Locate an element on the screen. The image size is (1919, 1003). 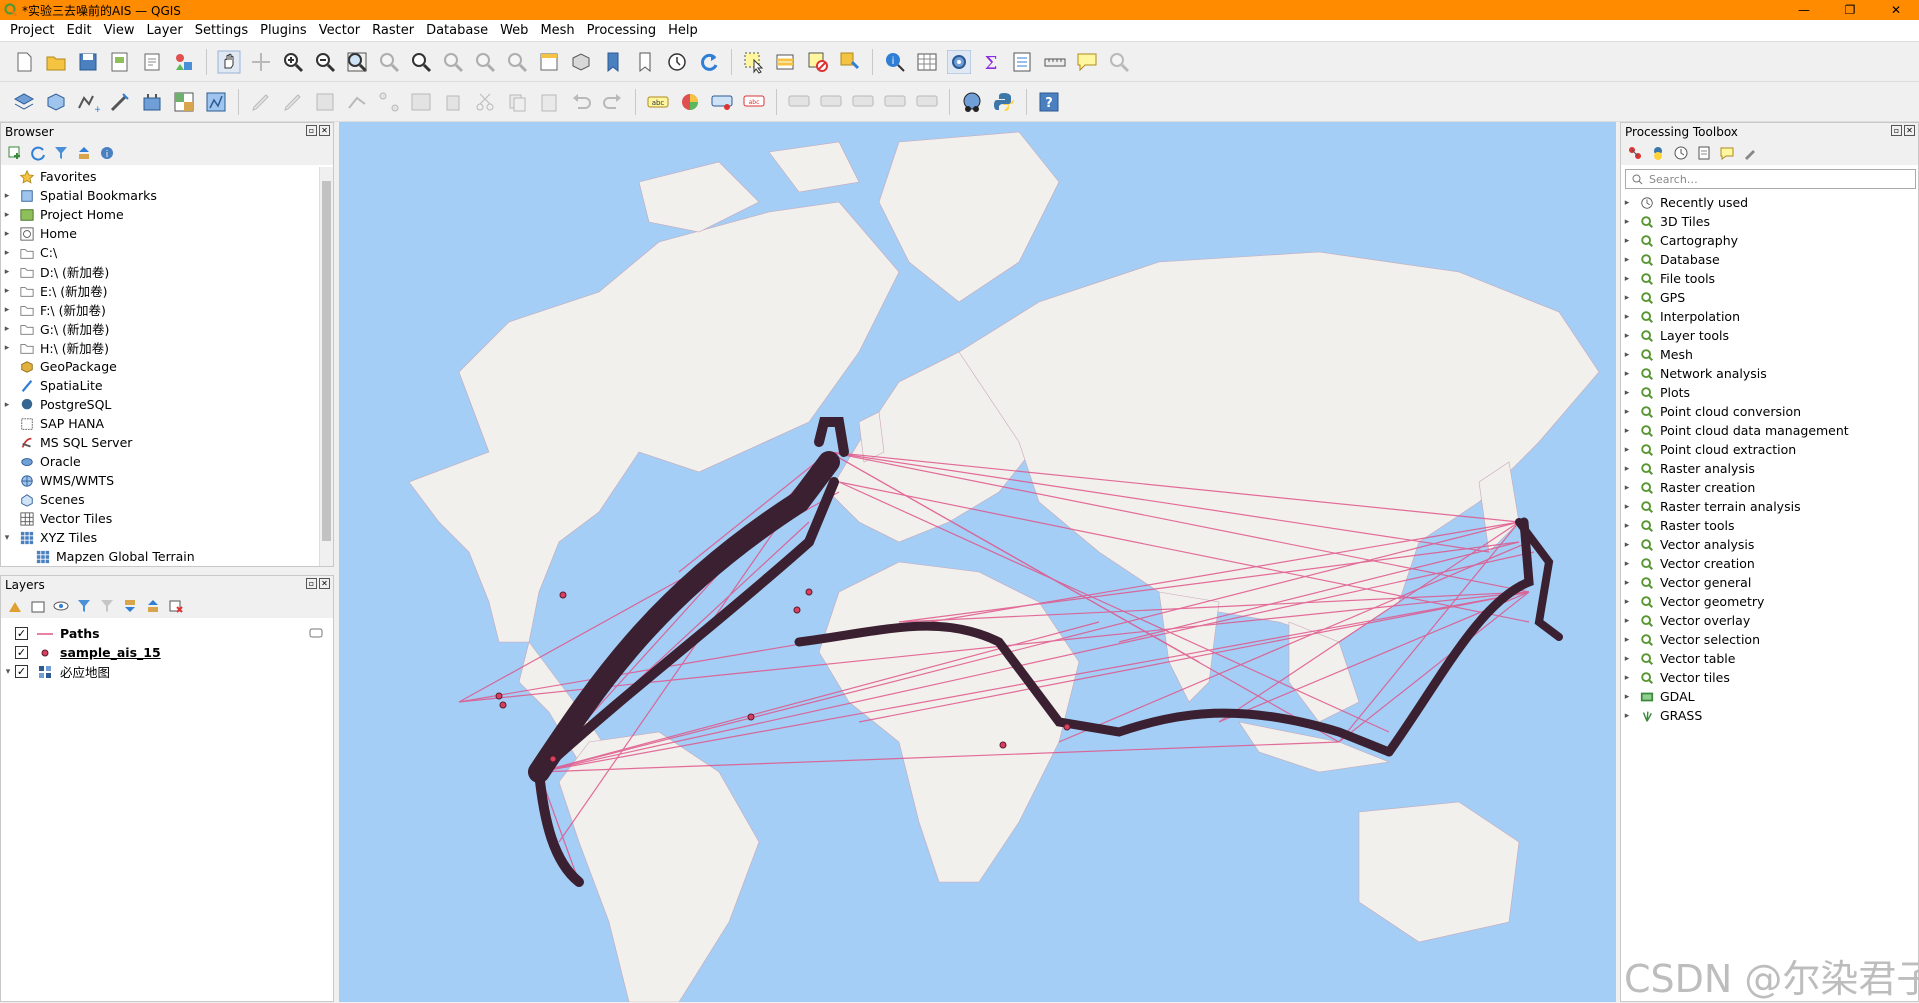
add-delimited-text-icon is located at coordinates (120, 102).